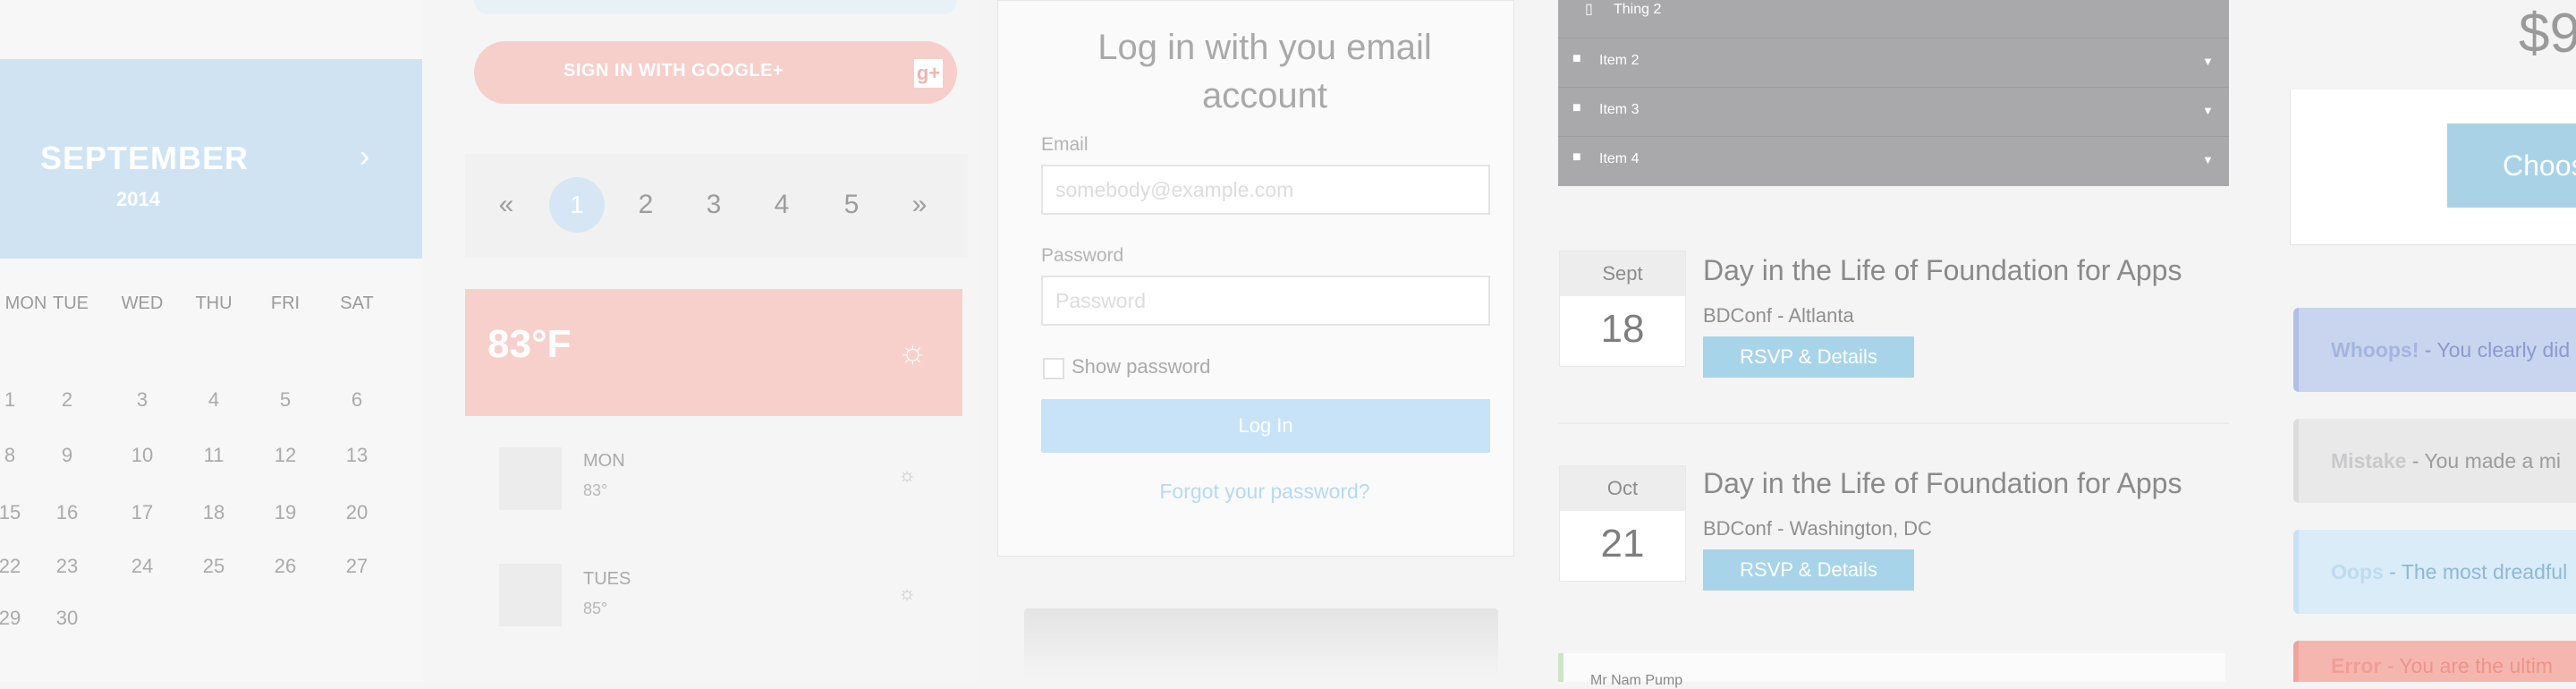 This screenshot has height=689, width=2576. Describe the element at coordinates (145, 158) in the screenshot. I see `calendar-month: SEPTEMBER` at that location.